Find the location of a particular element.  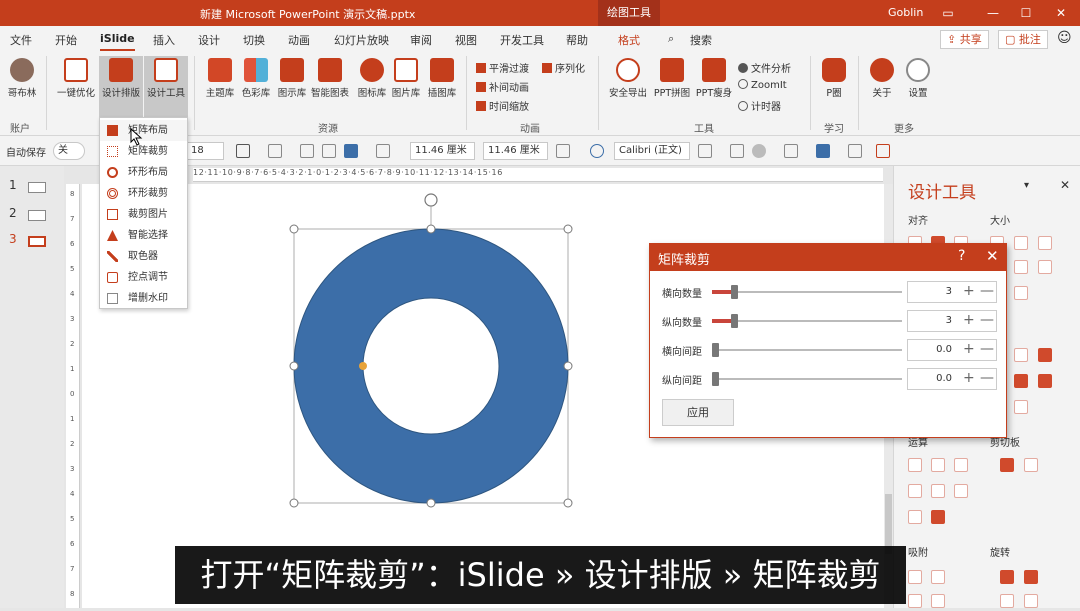

group-icon is located at coordinates (329, 151).